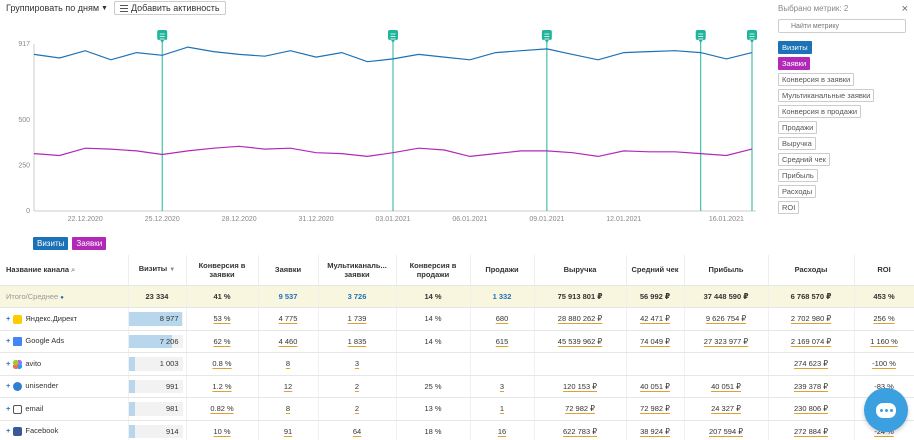 Image resolution: width=914 pixels, height=440 pixels. Describe the element at coordinates (392, 219) in the screenshot. I see `x-tick-label: 03.01.2021` at that location.